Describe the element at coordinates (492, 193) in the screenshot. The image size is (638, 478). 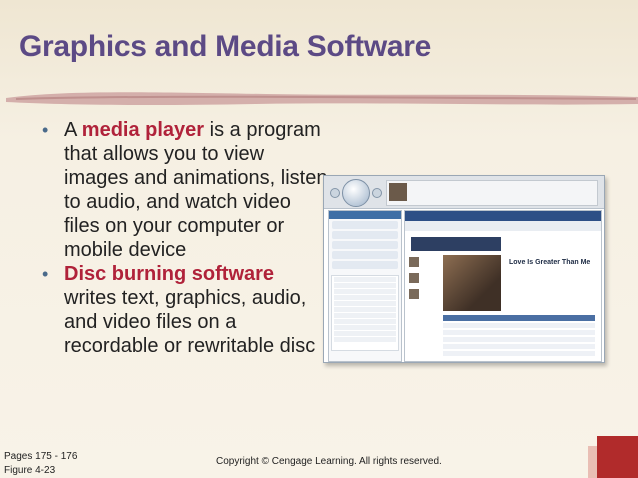
I see `now-playing-panel` at that location.